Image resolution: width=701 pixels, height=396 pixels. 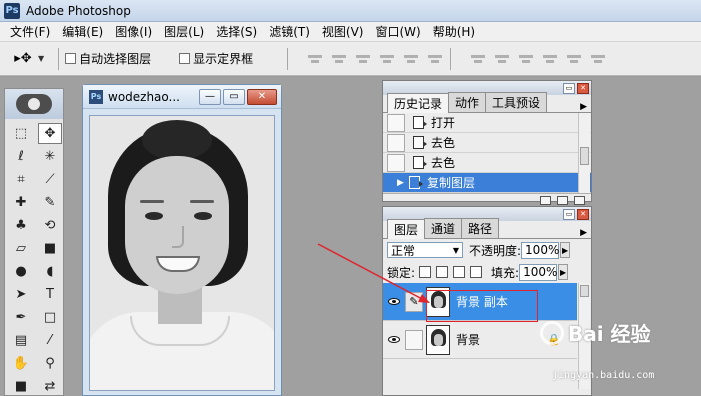 I want to click on move-tool-icon: ✥, so click(x=50, y=133).